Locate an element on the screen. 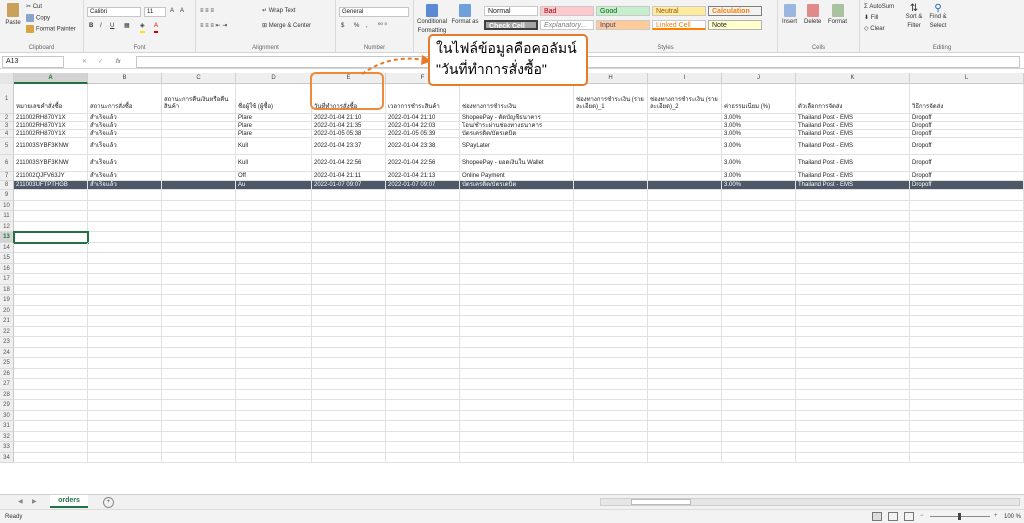 This screenshot has width=1024, height=523. row-header: 21 is located at coordinates (7, 321).